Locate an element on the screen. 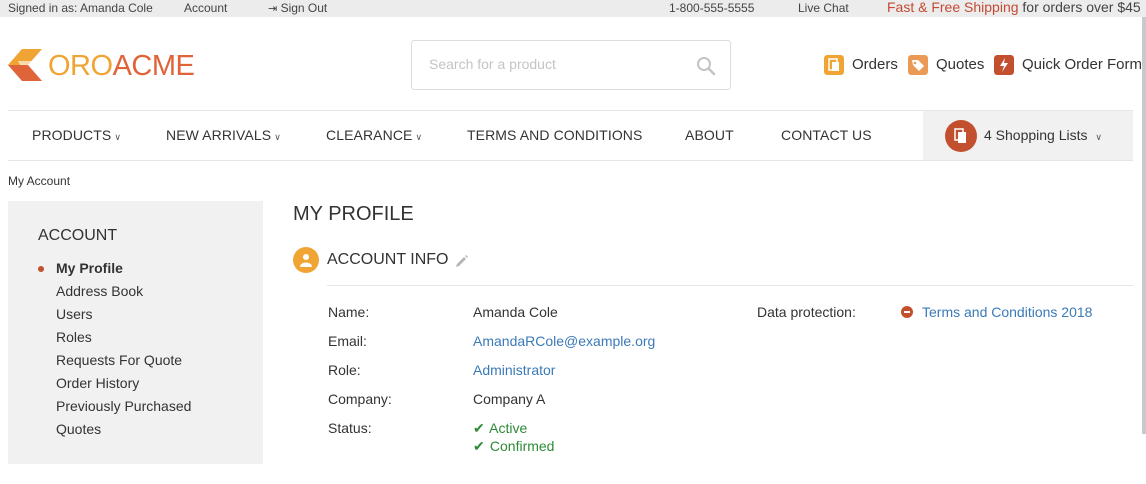  sidebar-item-previously-purchased: Previously Purchased is located at coordinates (123, 409).